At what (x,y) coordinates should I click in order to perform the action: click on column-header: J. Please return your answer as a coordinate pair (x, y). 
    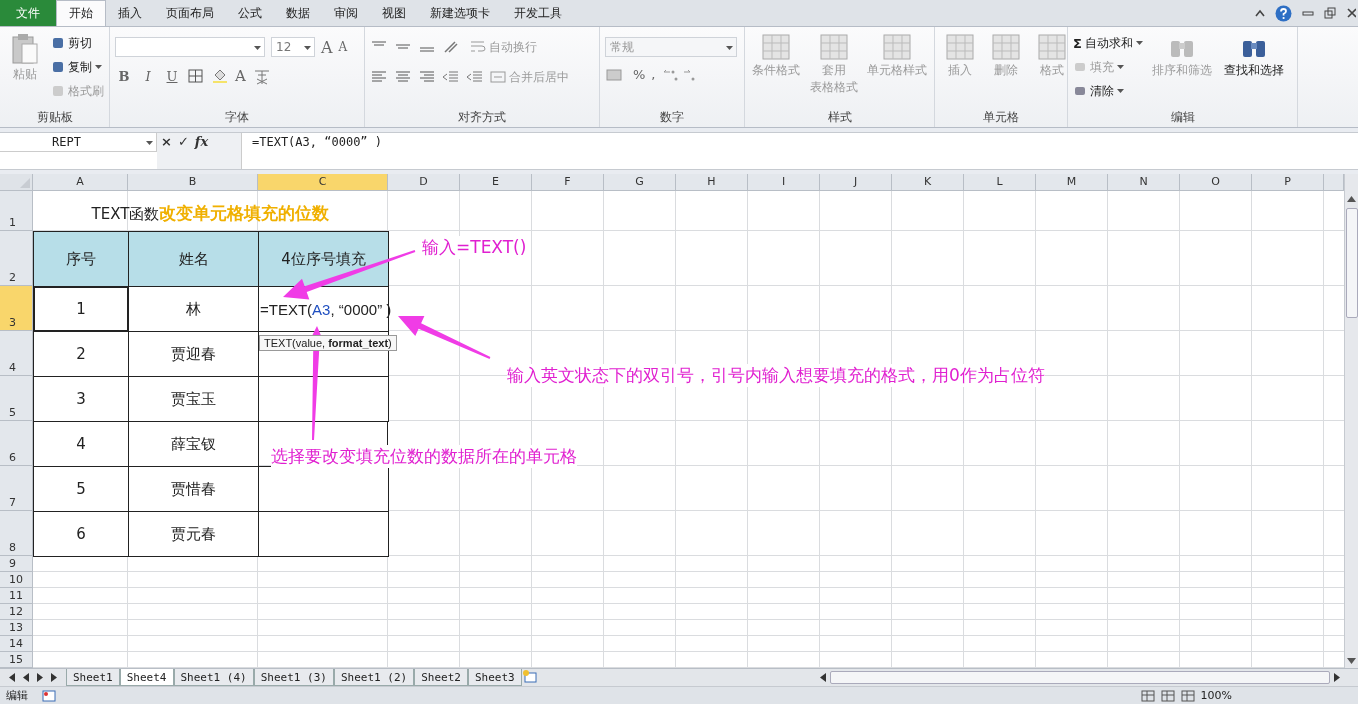
    Looking at the image, I should click on (856, 183).